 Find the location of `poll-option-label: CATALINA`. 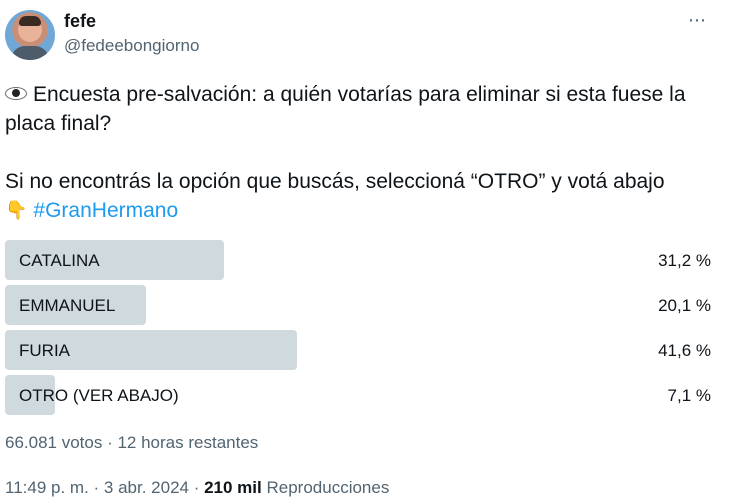

poll-option-label: CATALINA is located at coordinates (59, 260).